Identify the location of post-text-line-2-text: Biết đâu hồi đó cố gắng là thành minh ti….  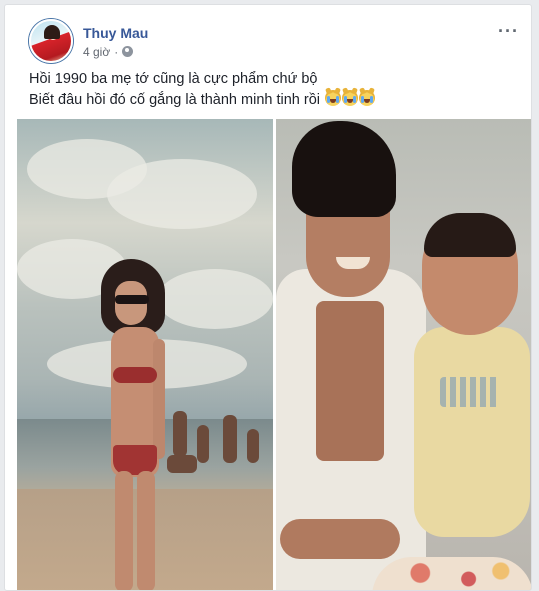
(175, 100).